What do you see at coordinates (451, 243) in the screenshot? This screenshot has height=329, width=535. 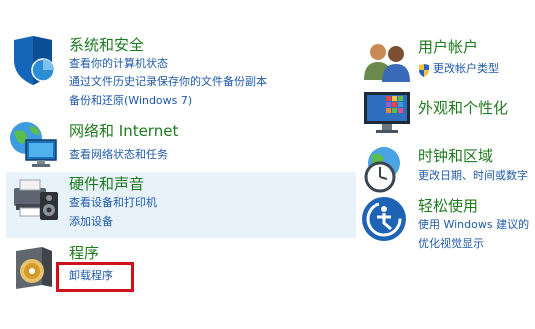 I see `optimize-visual-display-link: 优化视觉显示` at bounding box center [451, 243].